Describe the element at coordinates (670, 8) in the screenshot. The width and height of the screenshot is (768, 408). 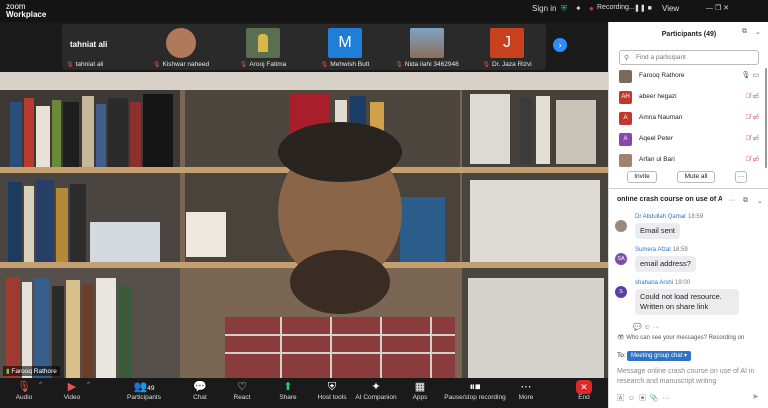
I see `view-button: View` at that location.